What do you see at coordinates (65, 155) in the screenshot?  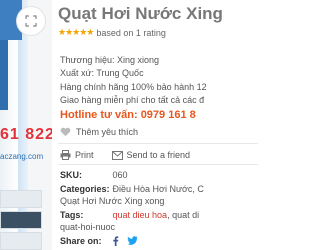 I see `print-icon` at bounding box center [65, 155].